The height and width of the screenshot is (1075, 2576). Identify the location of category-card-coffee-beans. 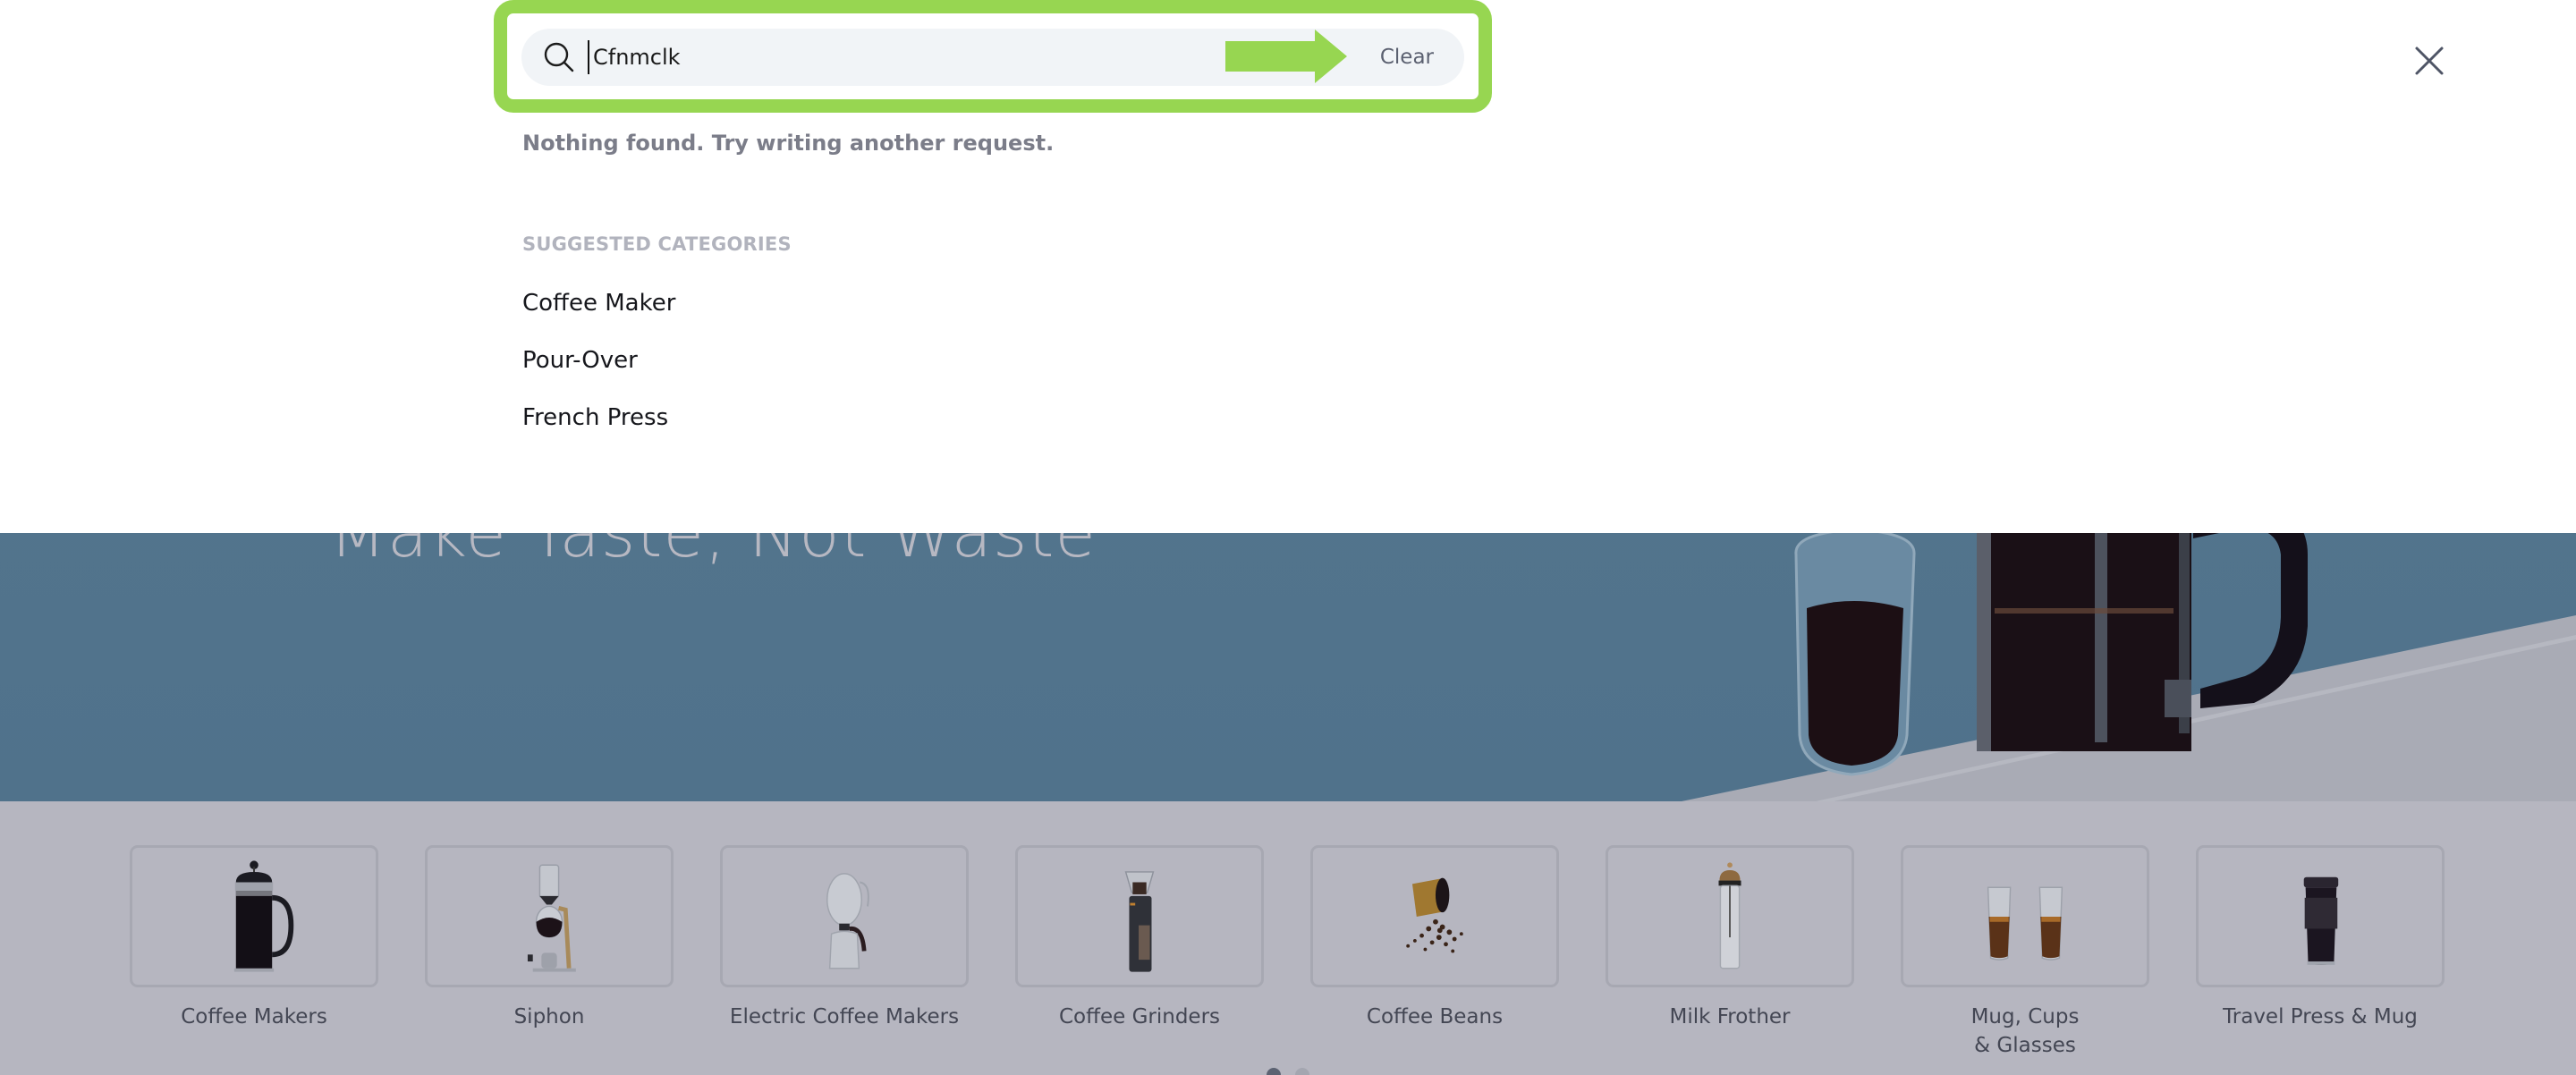
(1434, 916).